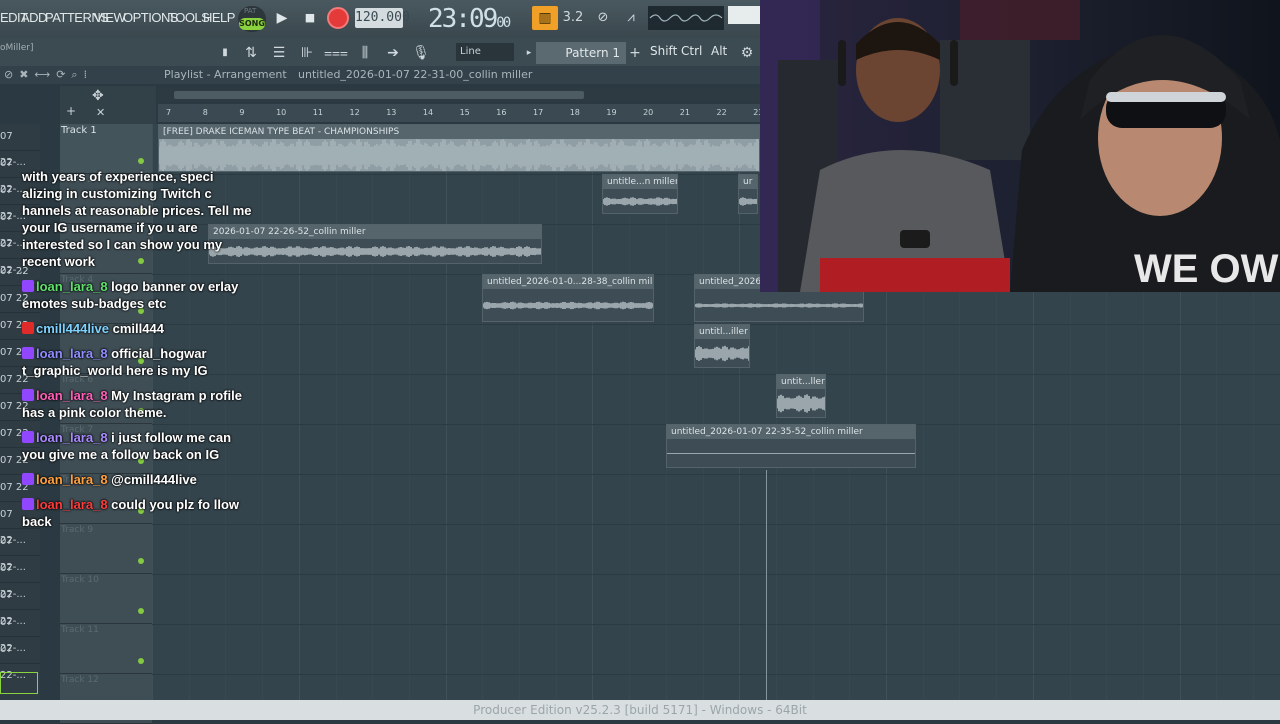  Describe the element at coordinates (252, 24) in the screenshot. I see `song-mode-label: SONG` at that location.